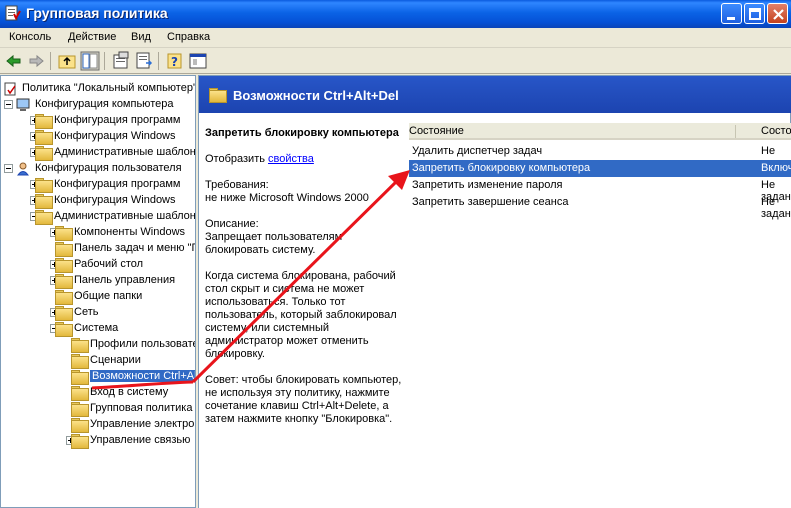  I want to click on close-button, so click(777, 13).